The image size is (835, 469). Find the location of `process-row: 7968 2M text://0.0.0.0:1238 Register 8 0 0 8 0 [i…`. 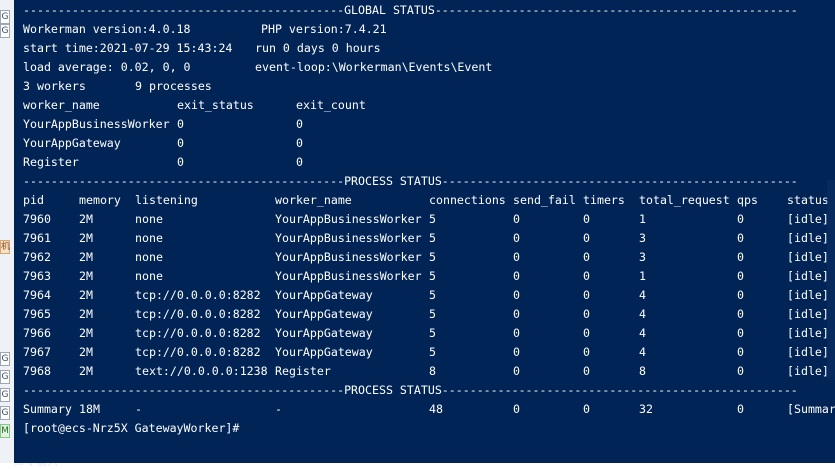

process-row: 7968 2M text://0.0.0.0:1238 Register 8 0 0 8 0 [i… is located at coordinates (424, 371).